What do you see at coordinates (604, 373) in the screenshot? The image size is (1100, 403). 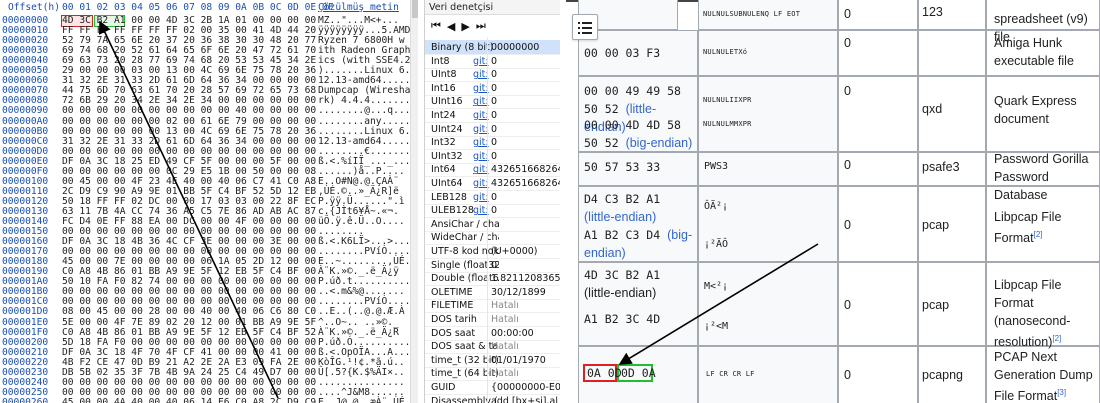 I see `hex-signature-red: 0A 0D` at bounding box center [604, 373].